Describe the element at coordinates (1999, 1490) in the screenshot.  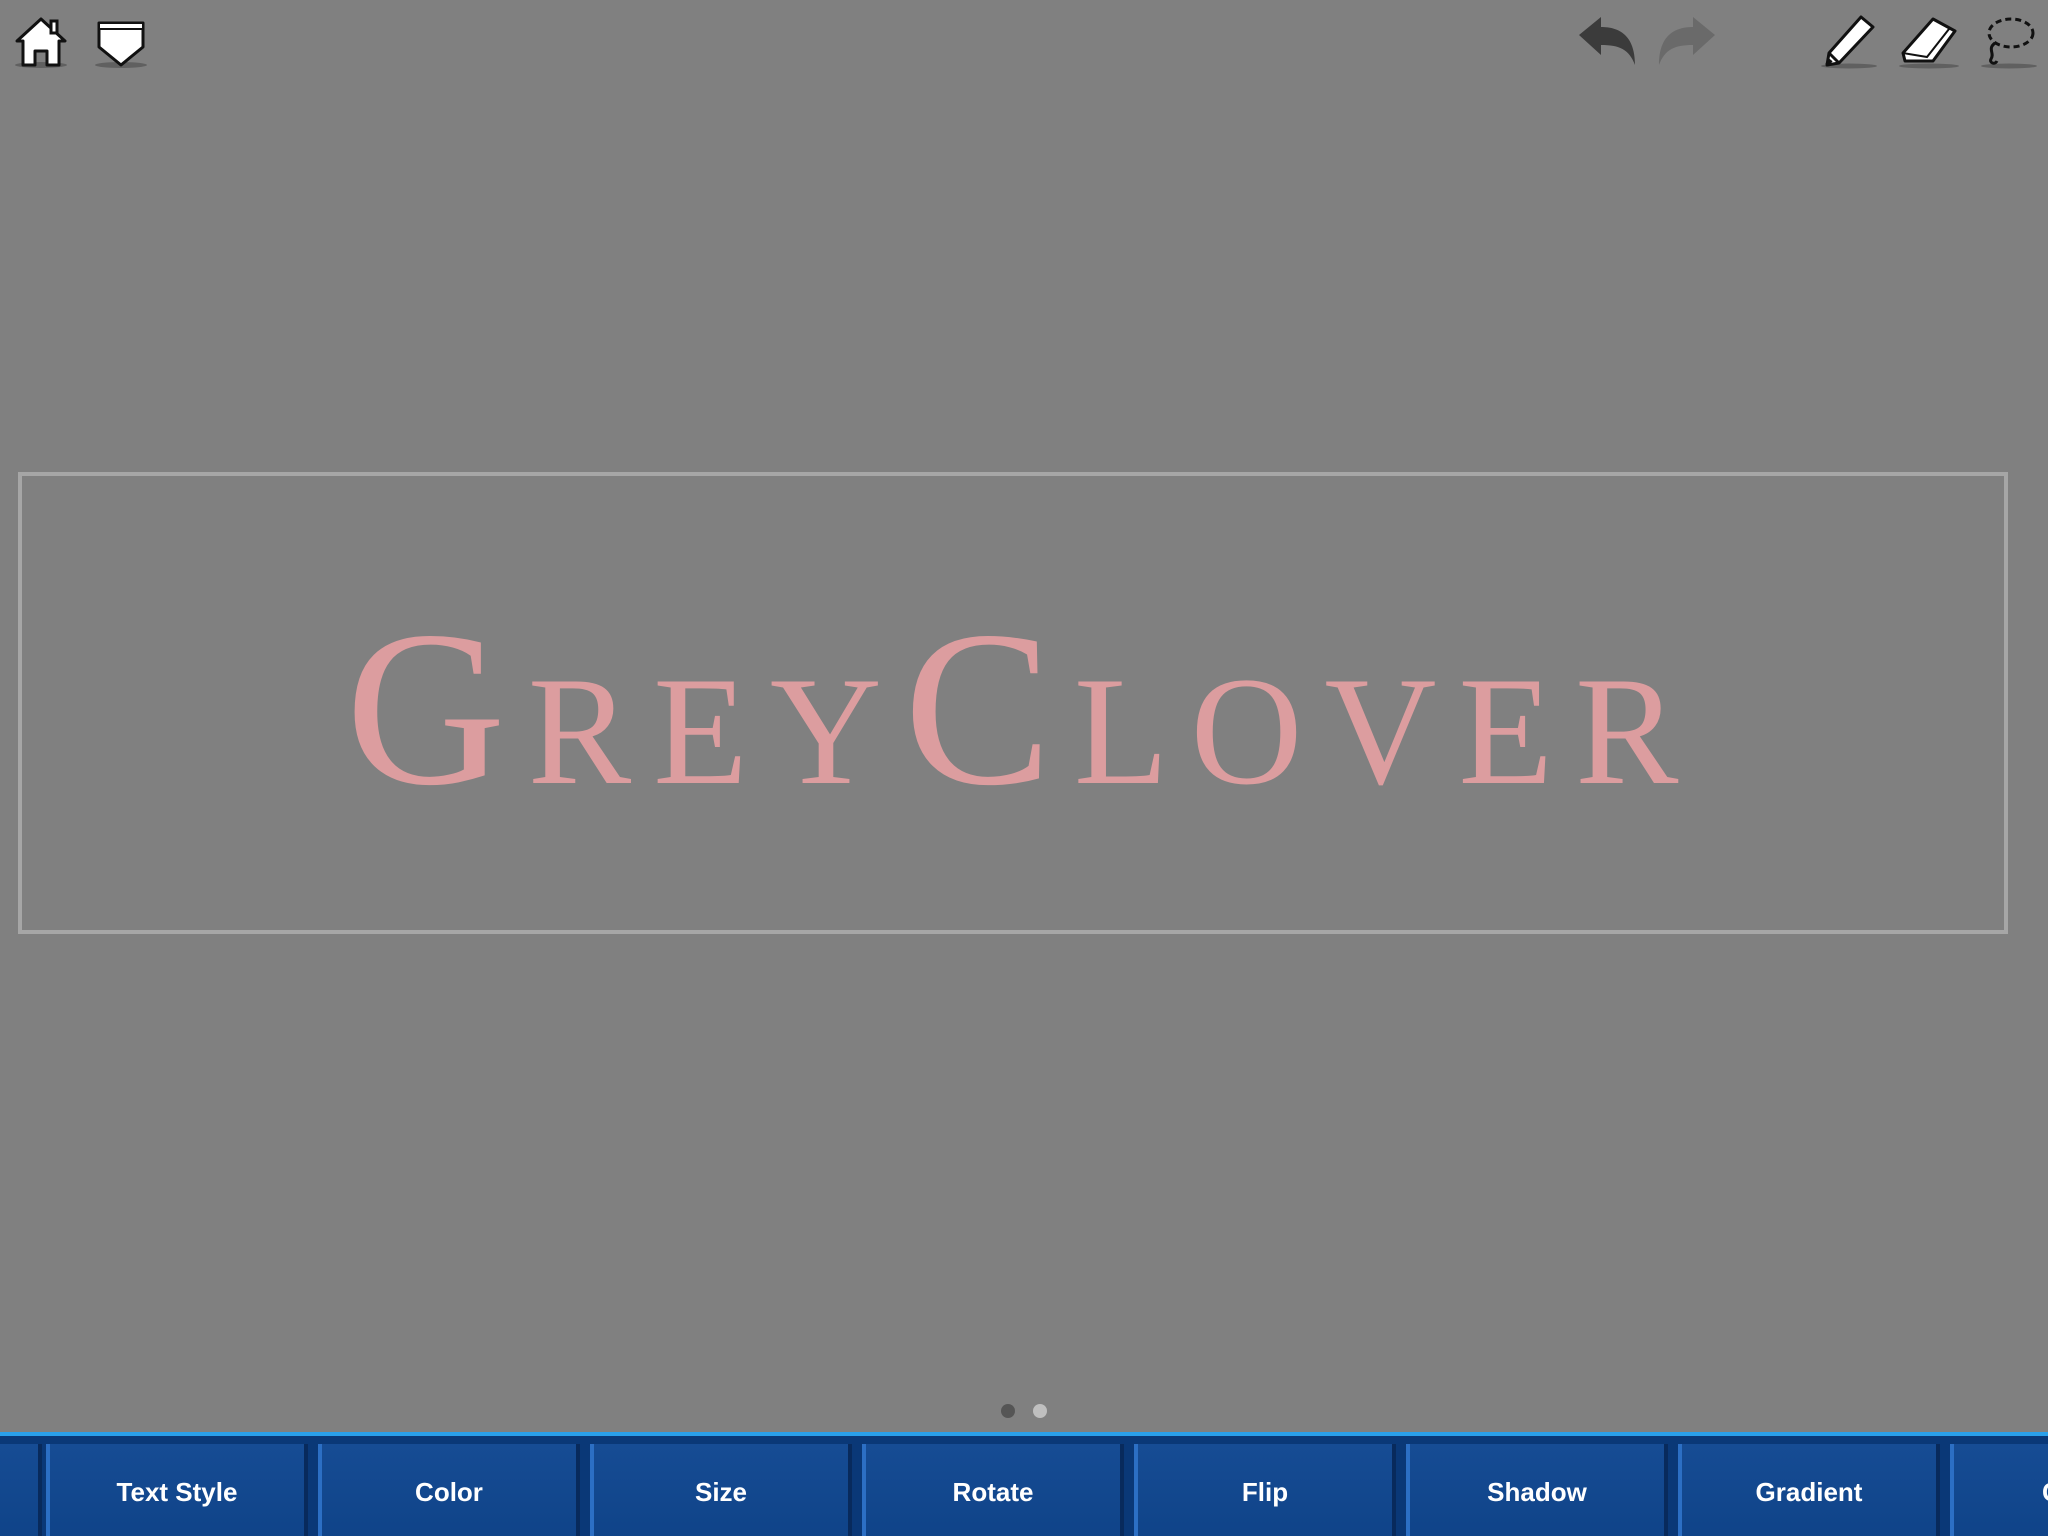
I see `tab-partial-right: C` at that location.